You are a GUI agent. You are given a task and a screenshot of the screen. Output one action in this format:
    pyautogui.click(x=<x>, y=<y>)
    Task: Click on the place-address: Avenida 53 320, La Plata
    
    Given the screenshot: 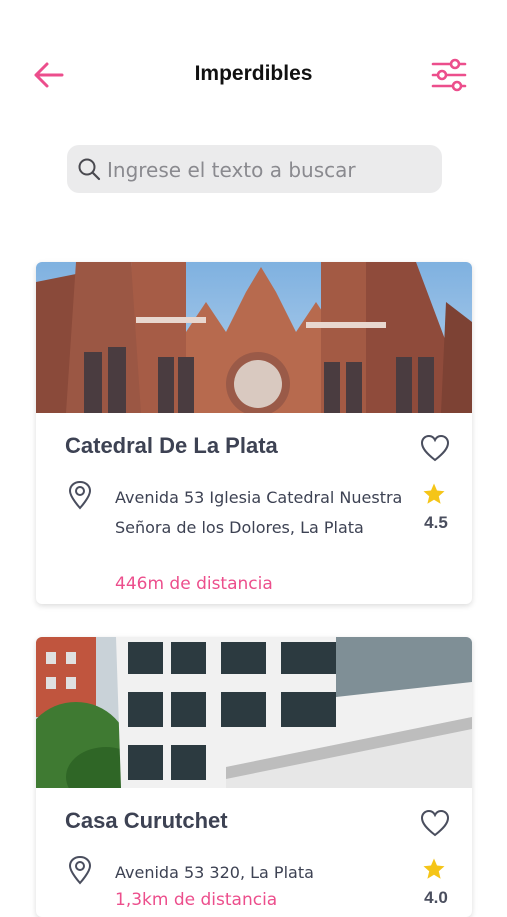 What is the action you would take?
    pyautogui.click(x=214, y=872)
    